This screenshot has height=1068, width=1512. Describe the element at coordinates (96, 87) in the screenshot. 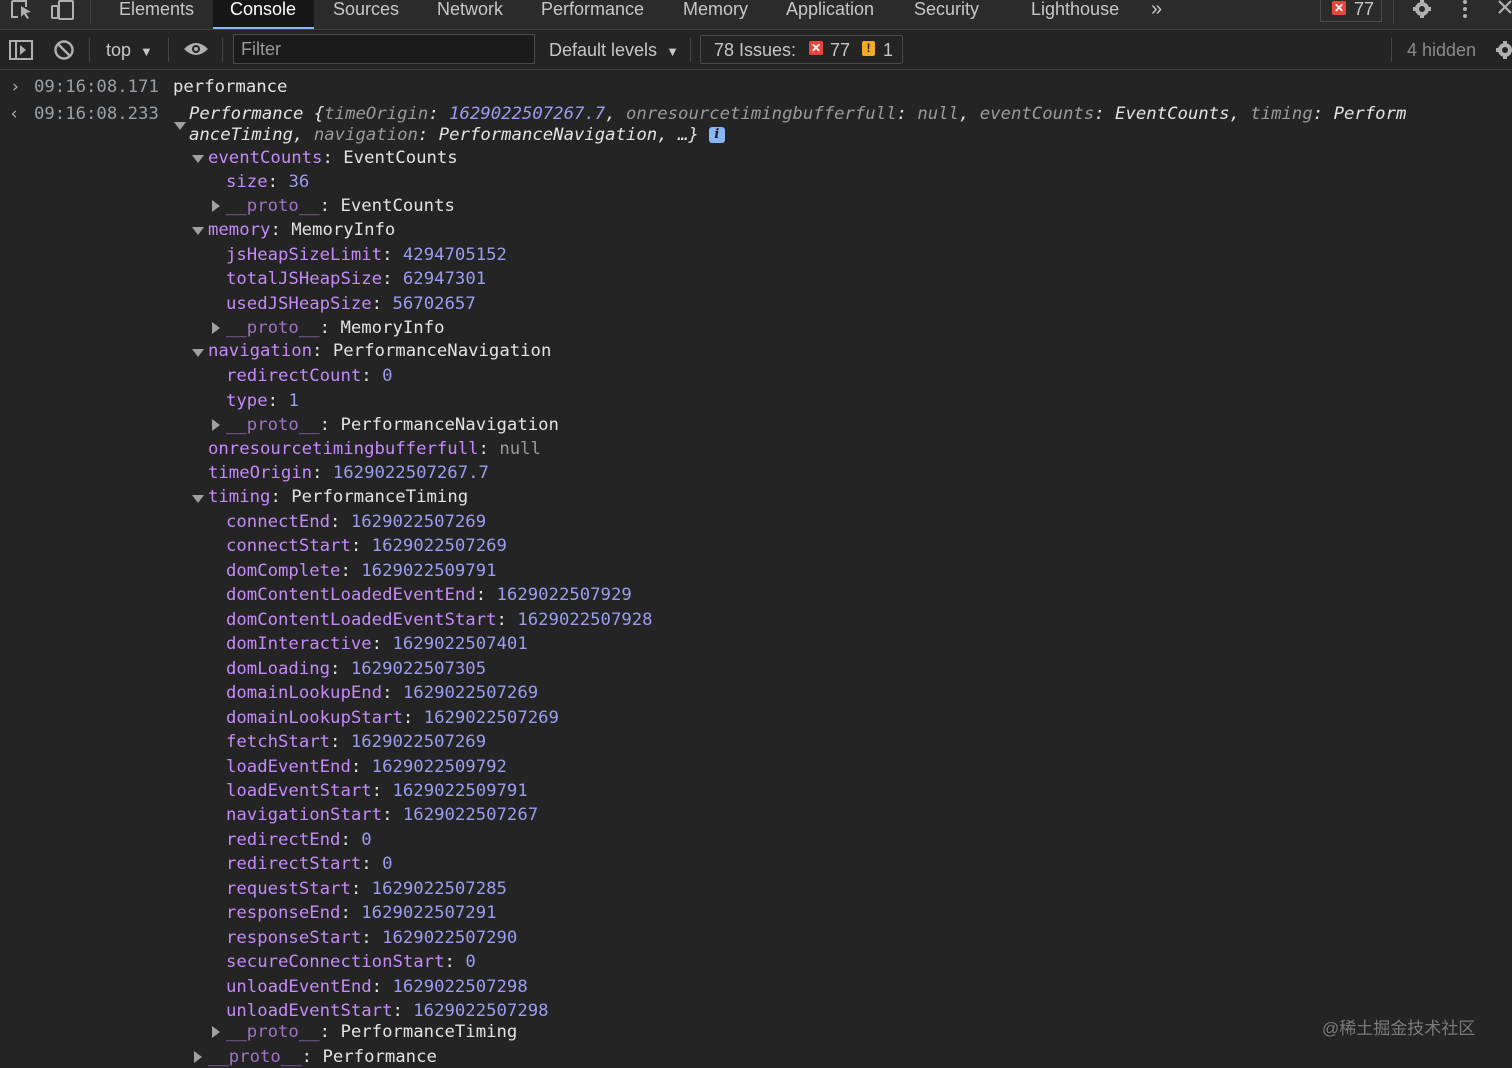

I see `input-timestamp: 09:16:08.171` at that location.